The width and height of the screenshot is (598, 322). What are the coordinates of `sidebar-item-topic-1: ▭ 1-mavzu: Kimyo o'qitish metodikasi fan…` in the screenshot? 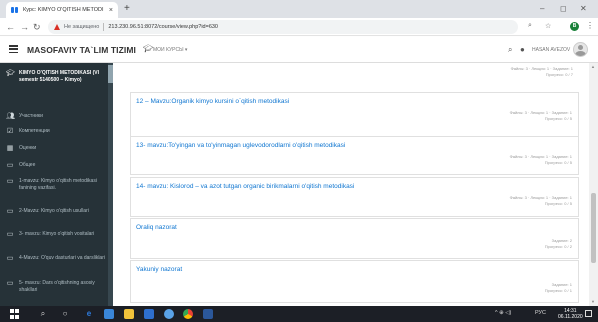 It's located at (56, 184).